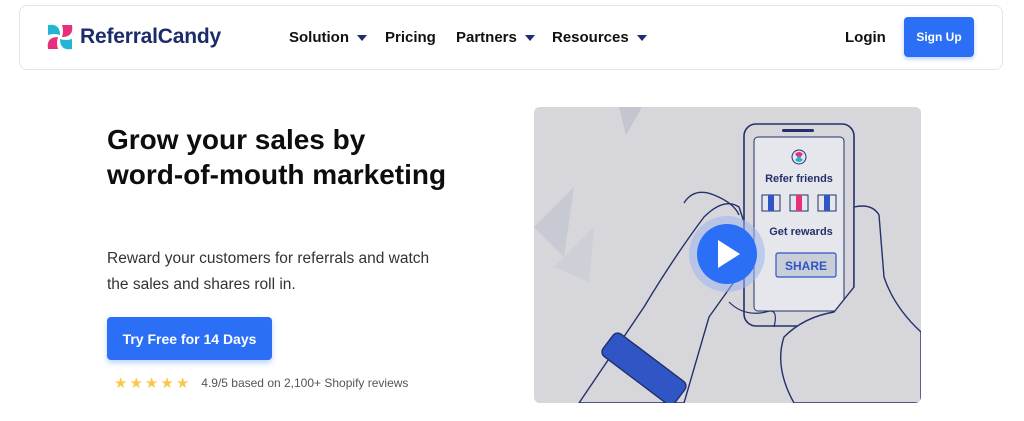  I want to click on phone-heading: Refer friends, so click(799, 179).